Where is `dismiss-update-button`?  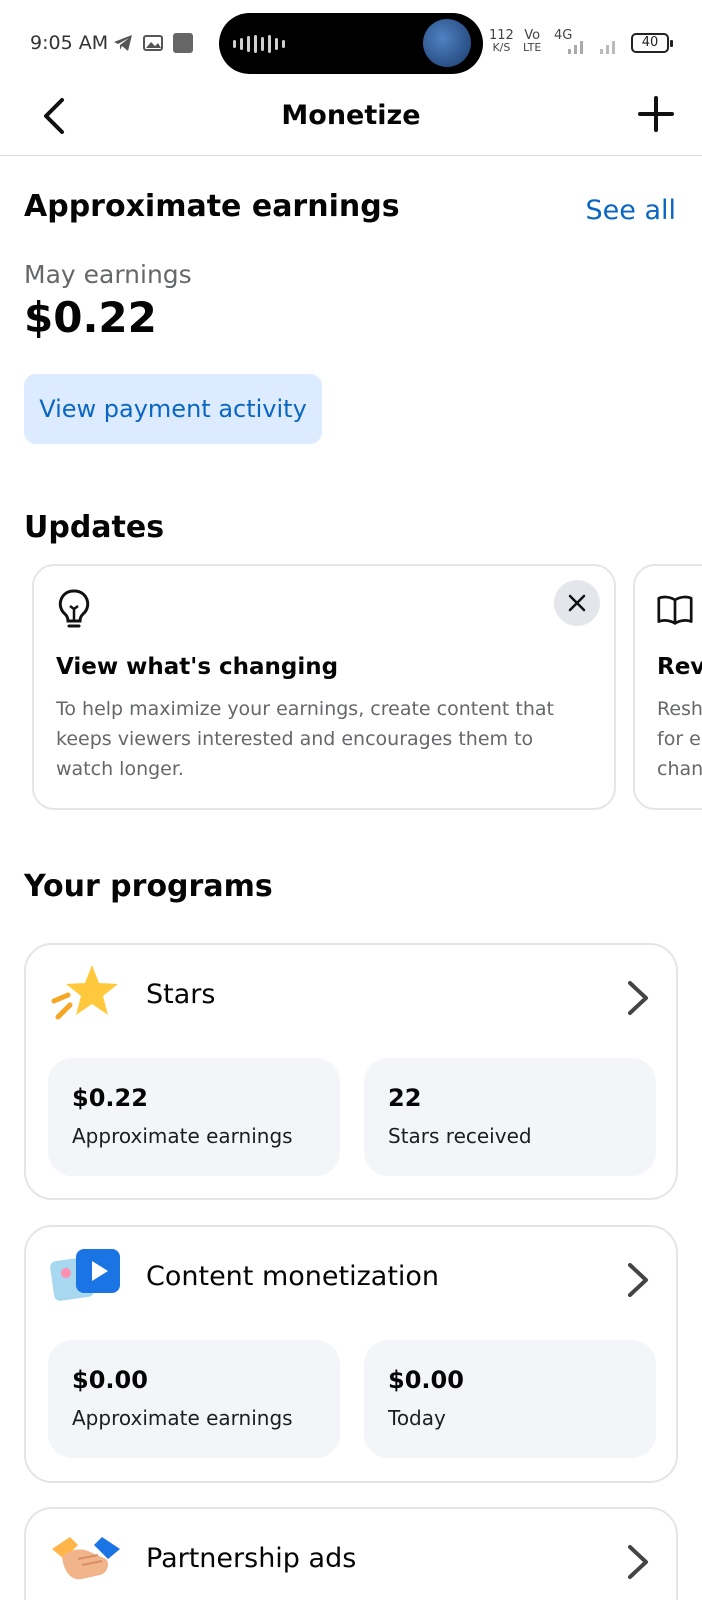 dismiss-update-button is located at coordinates (577, 603).